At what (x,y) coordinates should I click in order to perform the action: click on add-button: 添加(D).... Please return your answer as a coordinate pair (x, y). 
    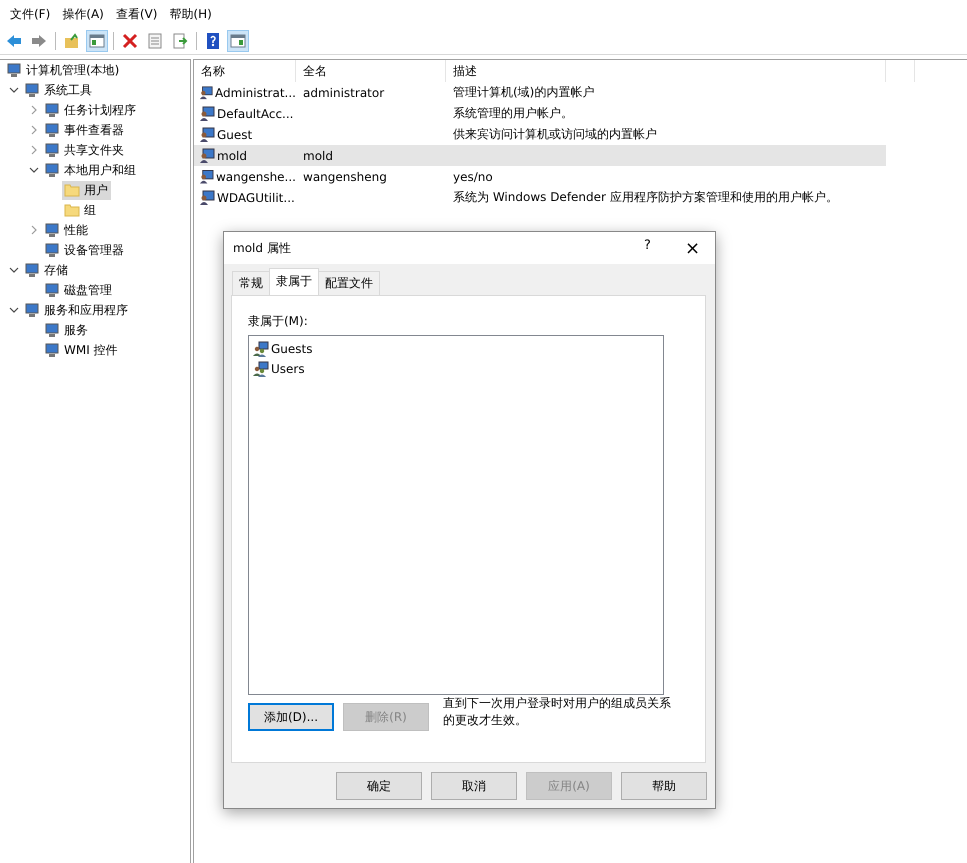
    Looking at the image, I should click on (291, 717).